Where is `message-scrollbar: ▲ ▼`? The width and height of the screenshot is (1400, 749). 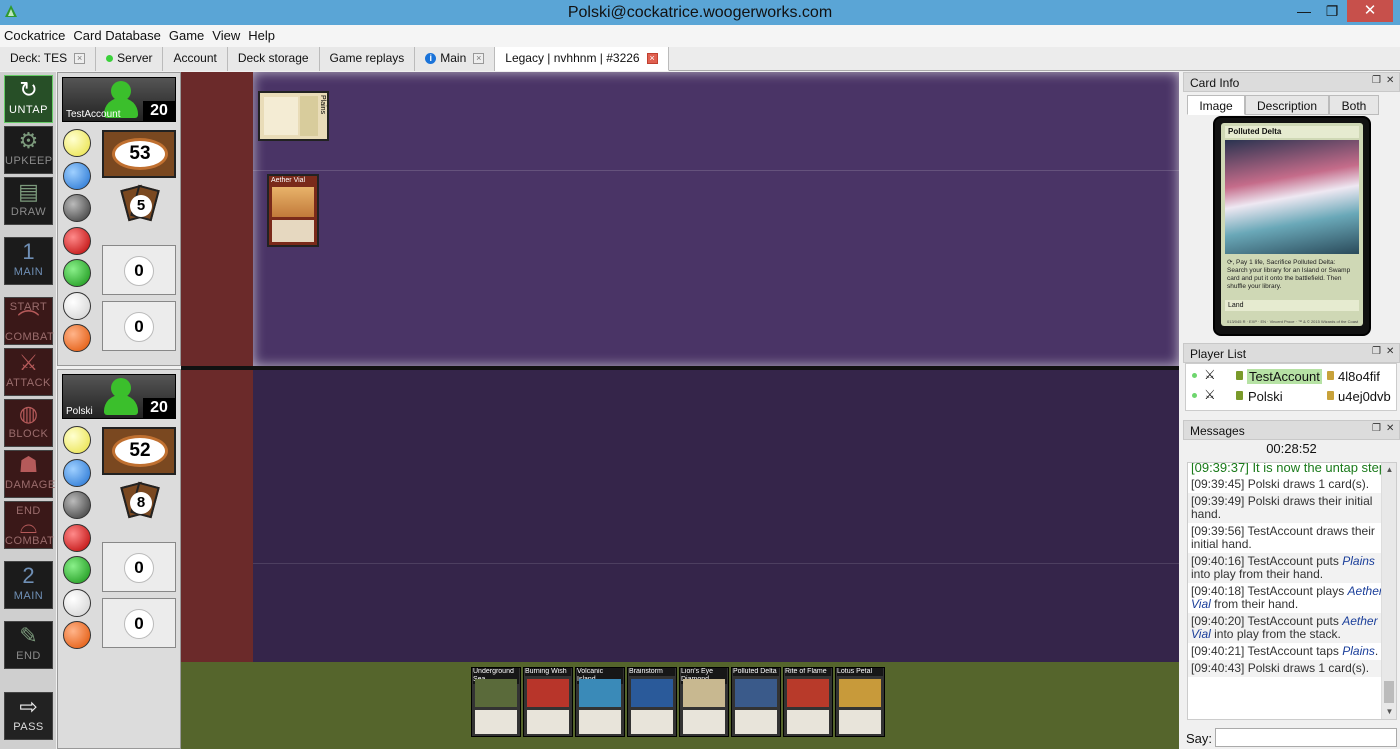
message-scrollbar: ▲ ▼ is located at coordinates (1388, 591).